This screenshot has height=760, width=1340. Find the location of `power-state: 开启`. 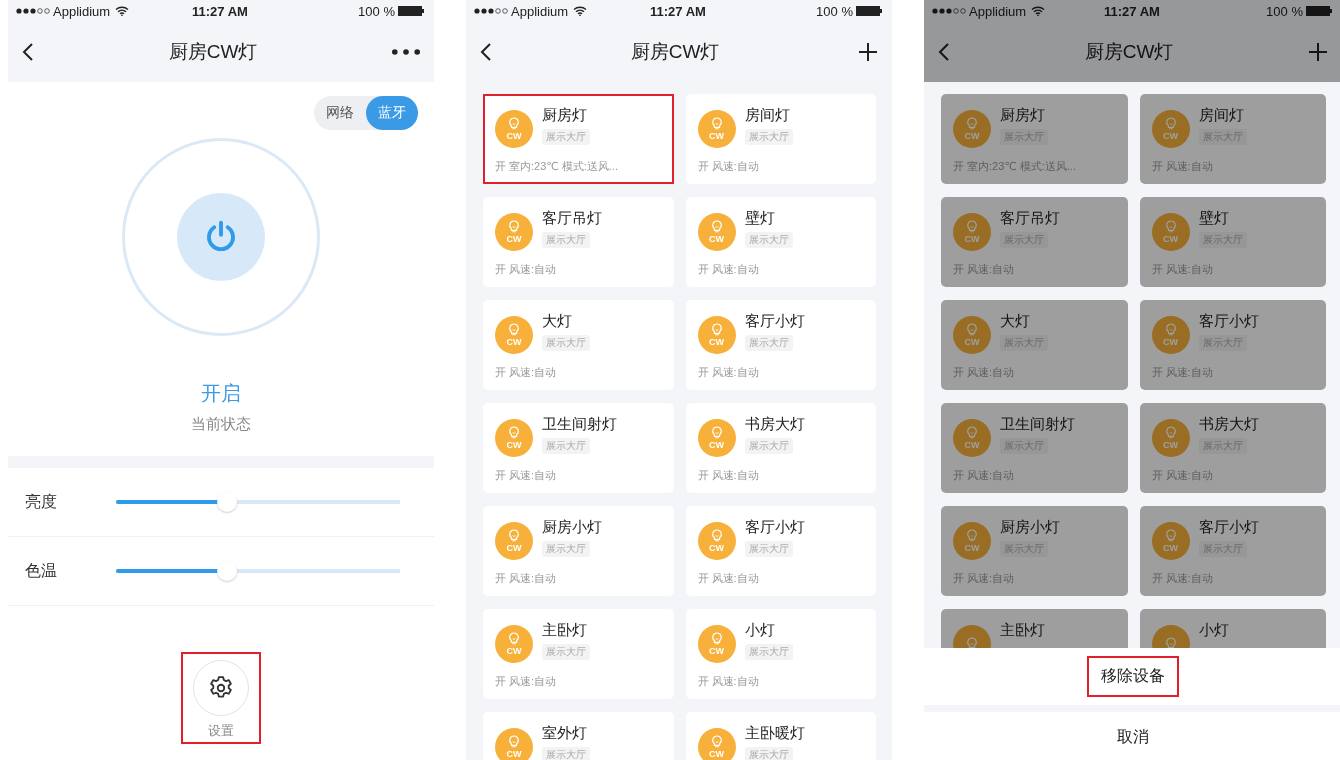

power-state: 开启 is located at coordinates (221, 393).